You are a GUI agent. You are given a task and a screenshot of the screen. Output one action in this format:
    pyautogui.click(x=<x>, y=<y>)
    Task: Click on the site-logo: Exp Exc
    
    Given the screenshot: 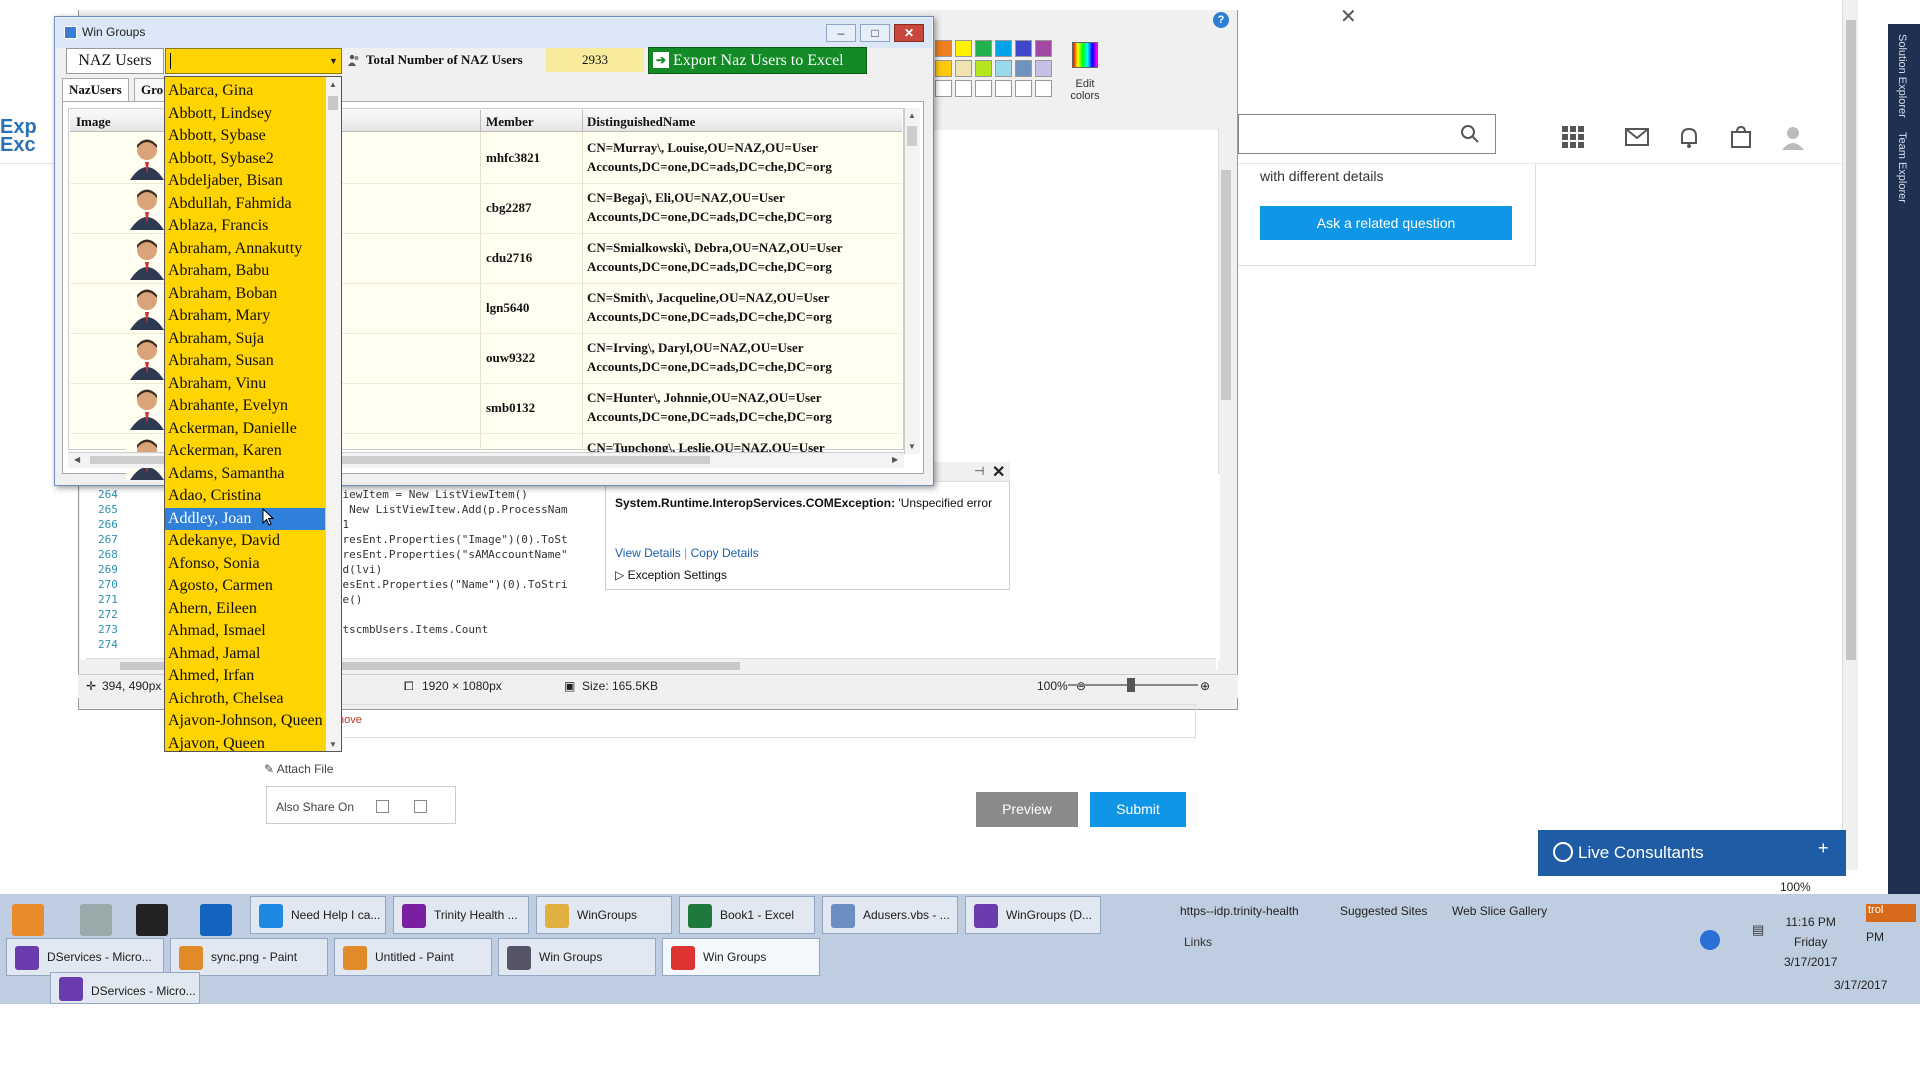 What is the action you would take?
    pyautogui.click(x=30, y=137)
    